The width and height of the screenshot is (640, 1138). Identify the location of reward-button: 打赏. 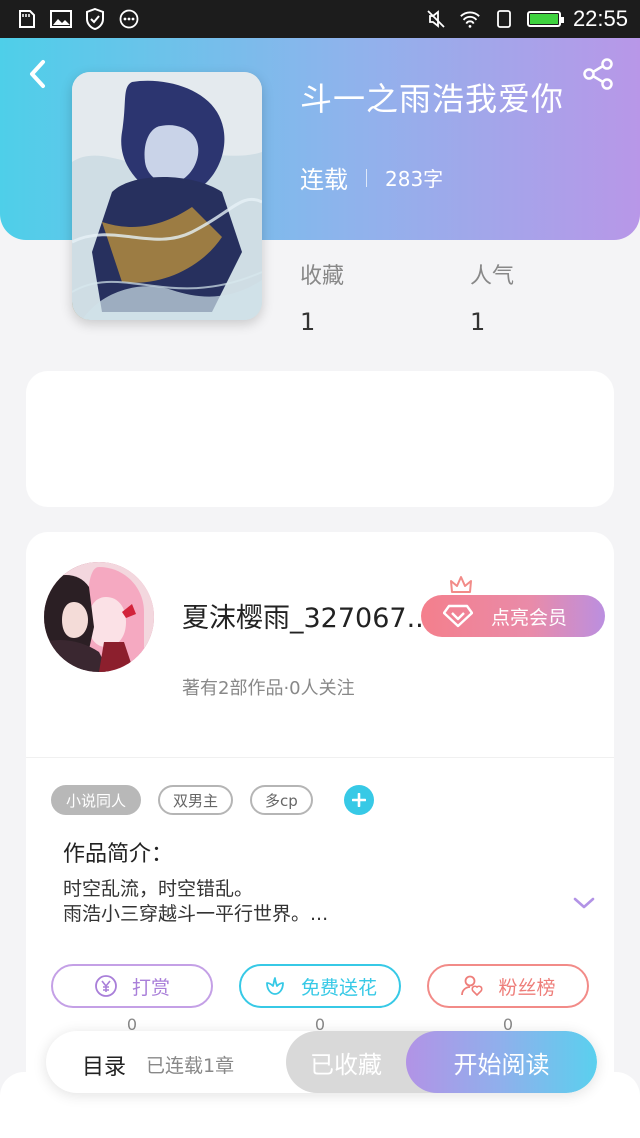
(132, 986).